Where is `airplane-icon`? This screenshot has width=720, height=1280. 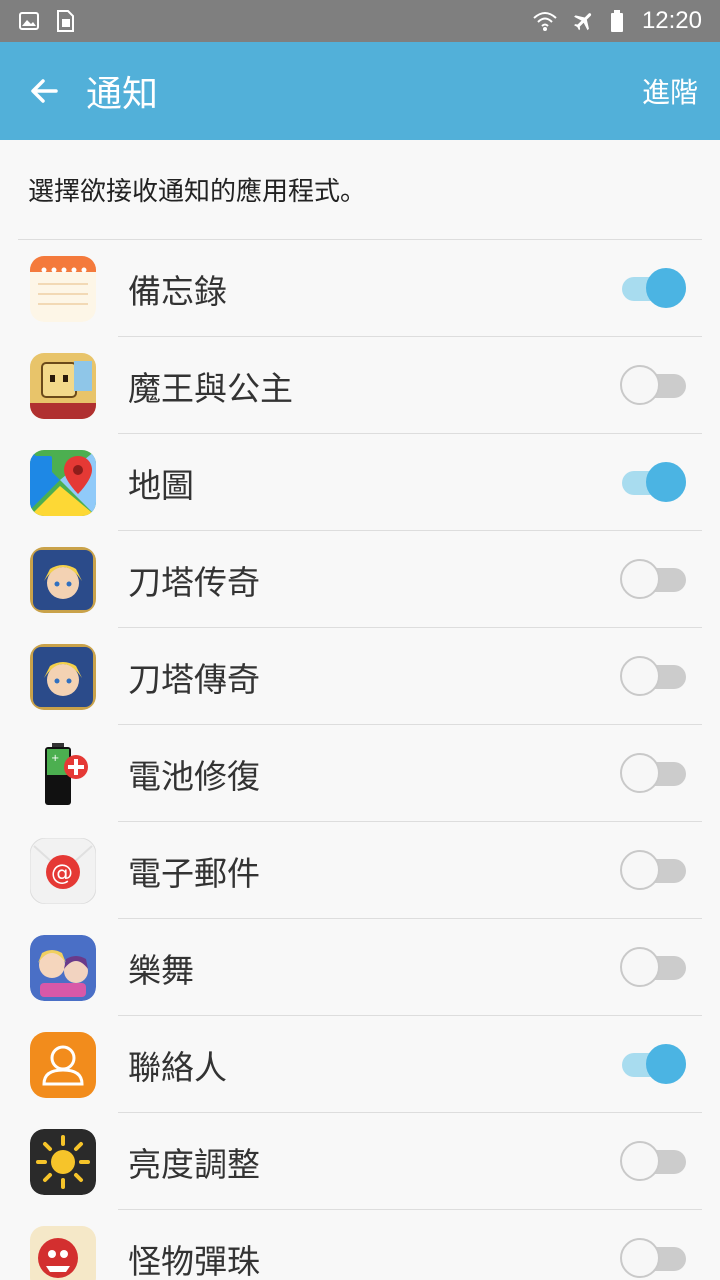
airplane-icon is located at coordinates (583, 22).